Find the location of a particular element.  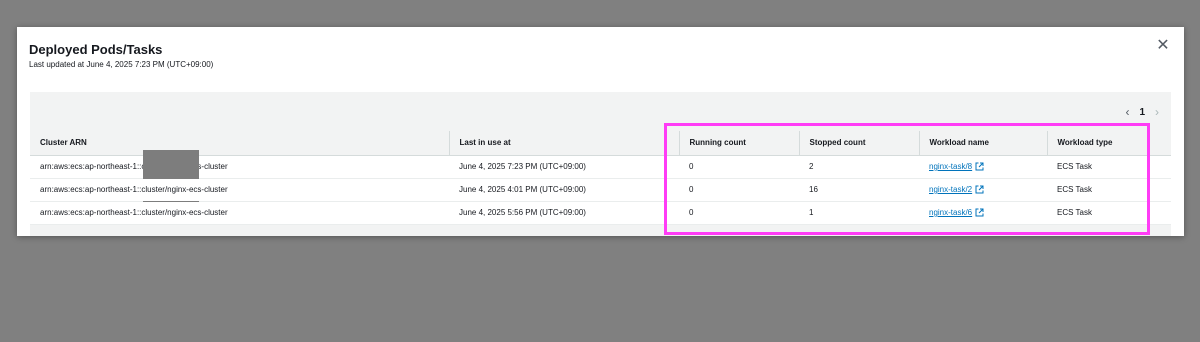

workload-name-link: nginx-task/2 is located at coordinates (956, 189).